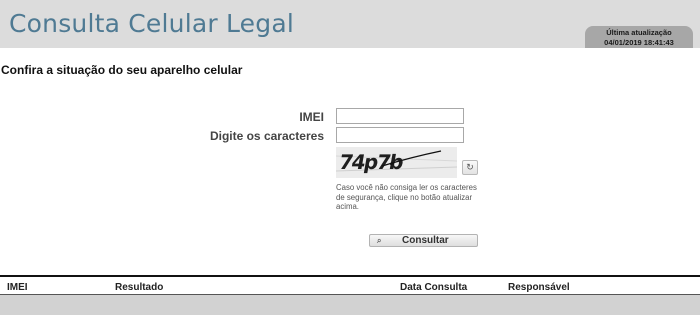  I want to click on column-header-resultado: Resultado, so click(139, 287).